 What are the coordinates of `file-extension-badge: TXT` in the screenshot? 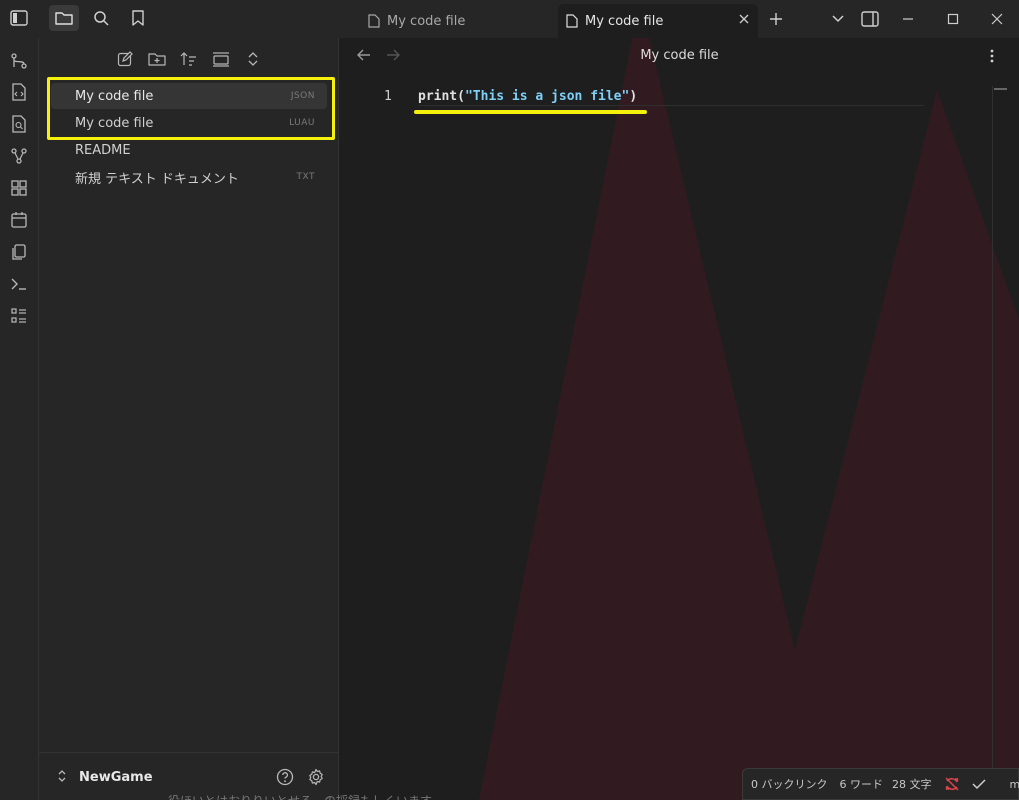 It's located at (305, 177).